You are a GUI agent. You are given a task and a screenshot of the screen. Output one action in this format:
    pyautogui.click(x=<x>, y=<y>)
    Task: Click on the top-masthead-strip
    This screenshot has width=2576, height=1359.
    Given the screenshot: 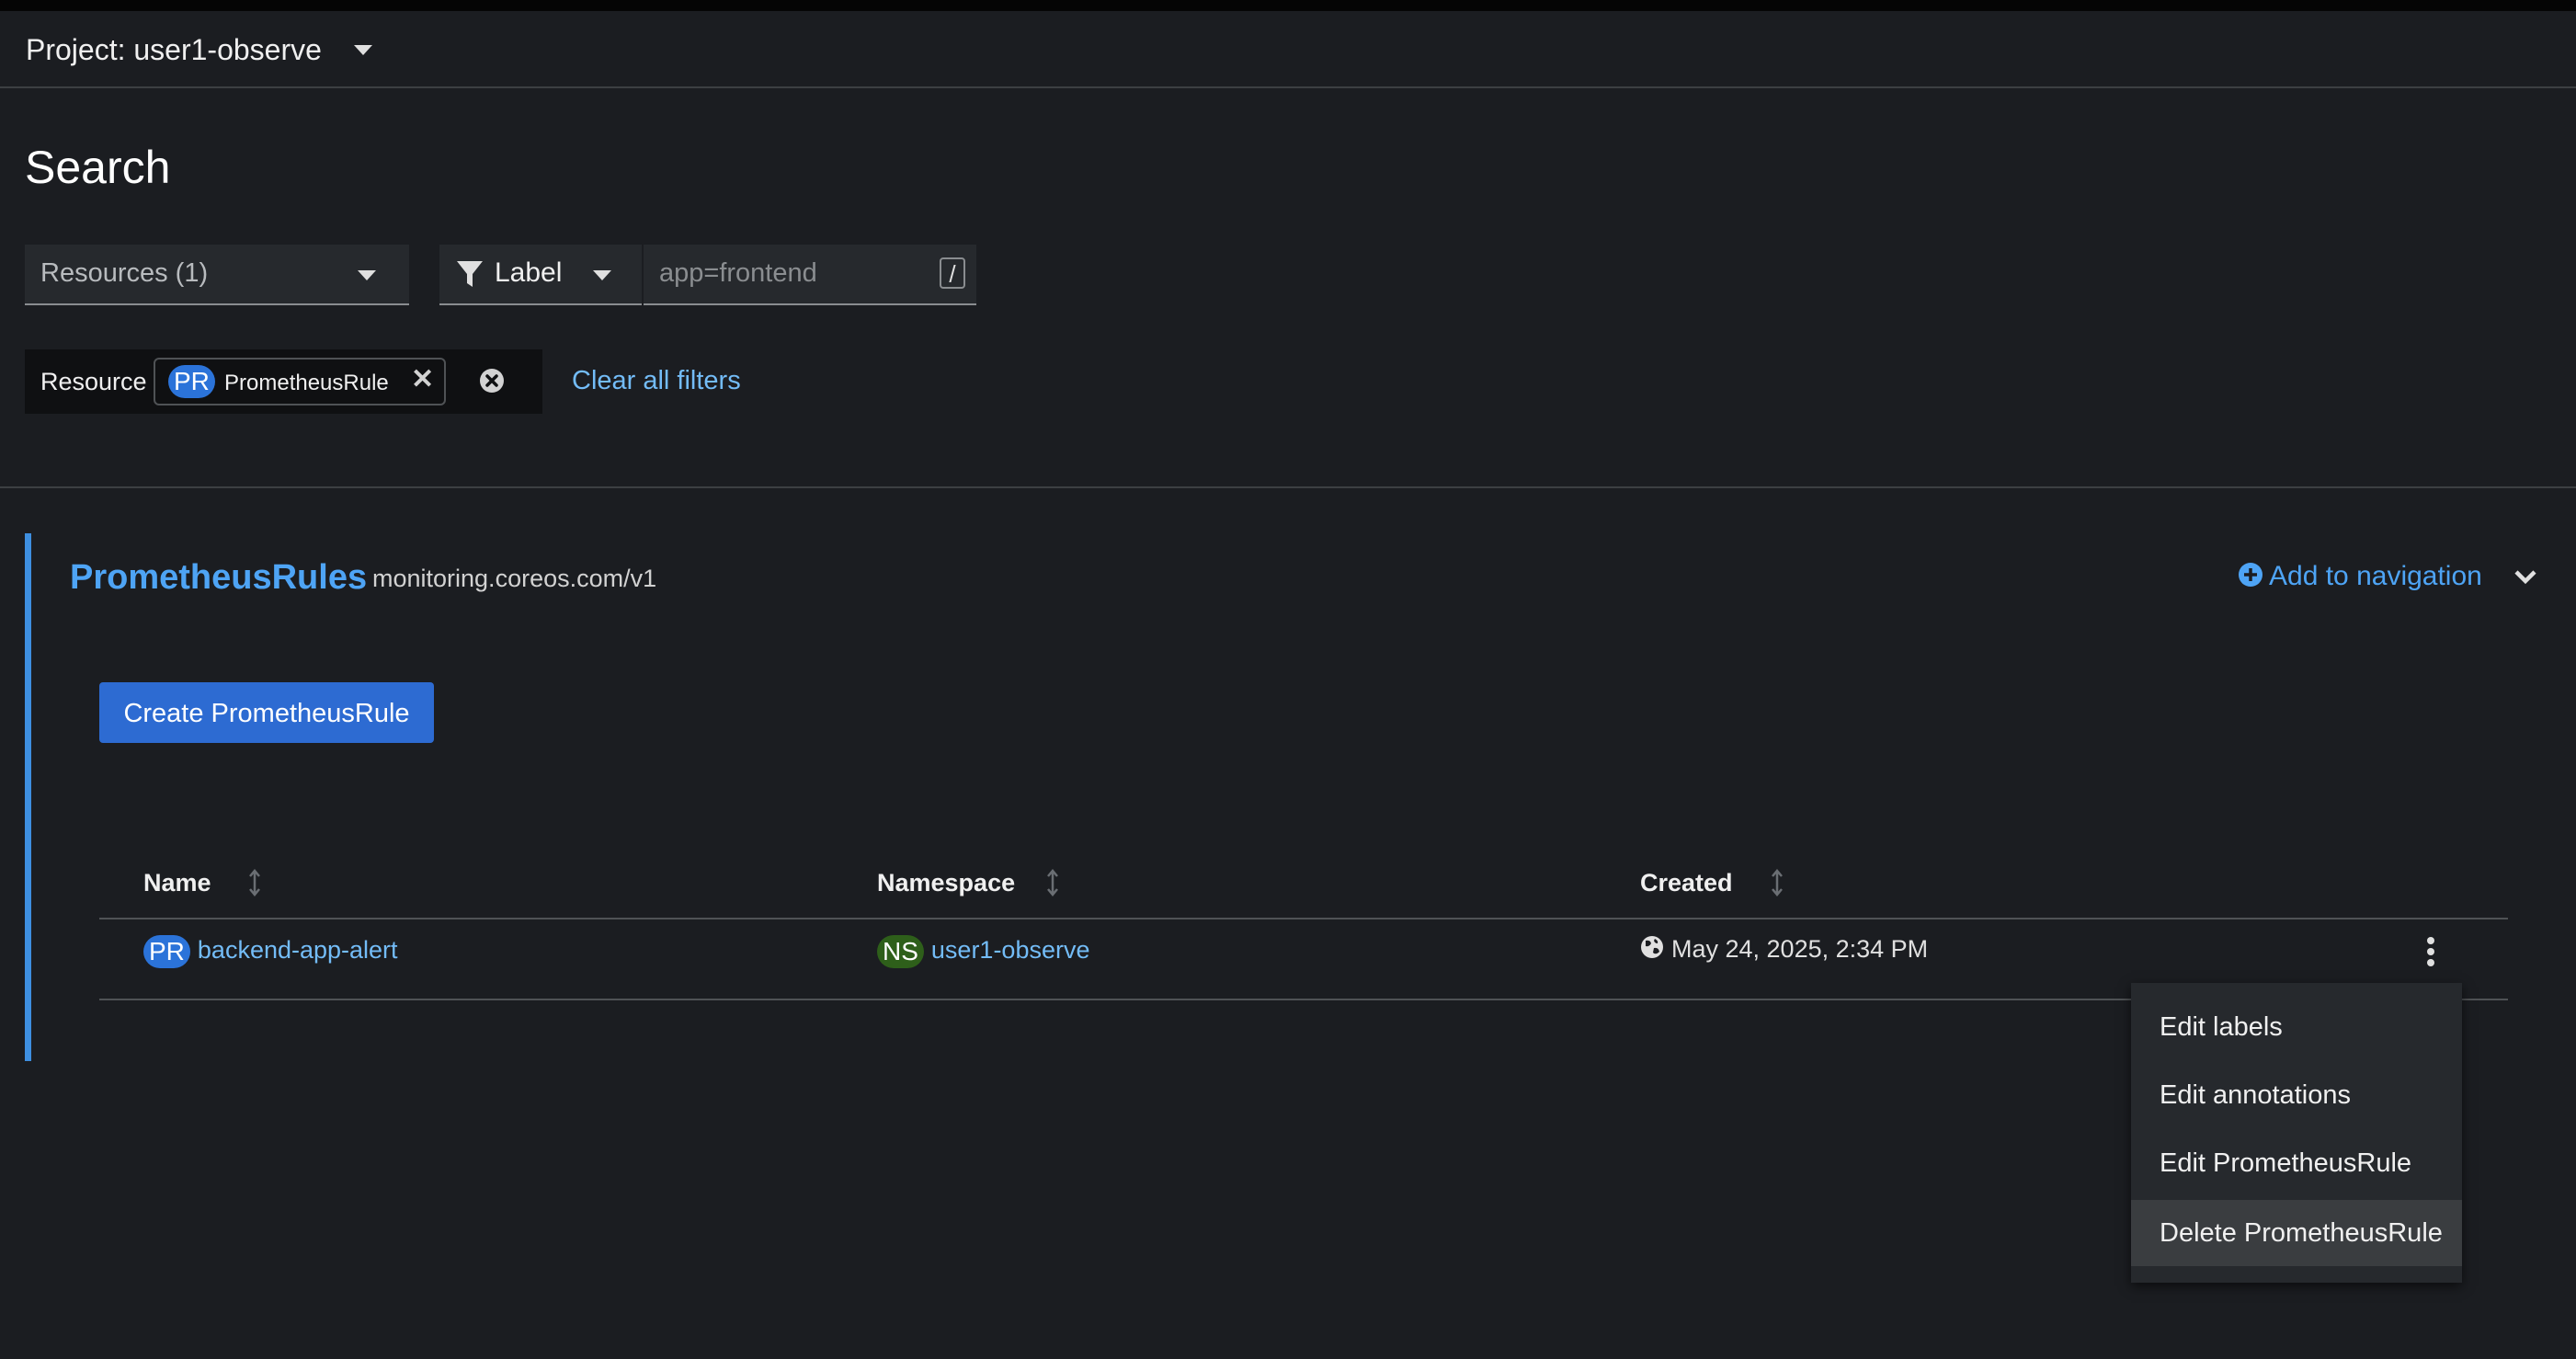 What is the action you would take?
    pyautogui.click(x=1288, y=6)
    